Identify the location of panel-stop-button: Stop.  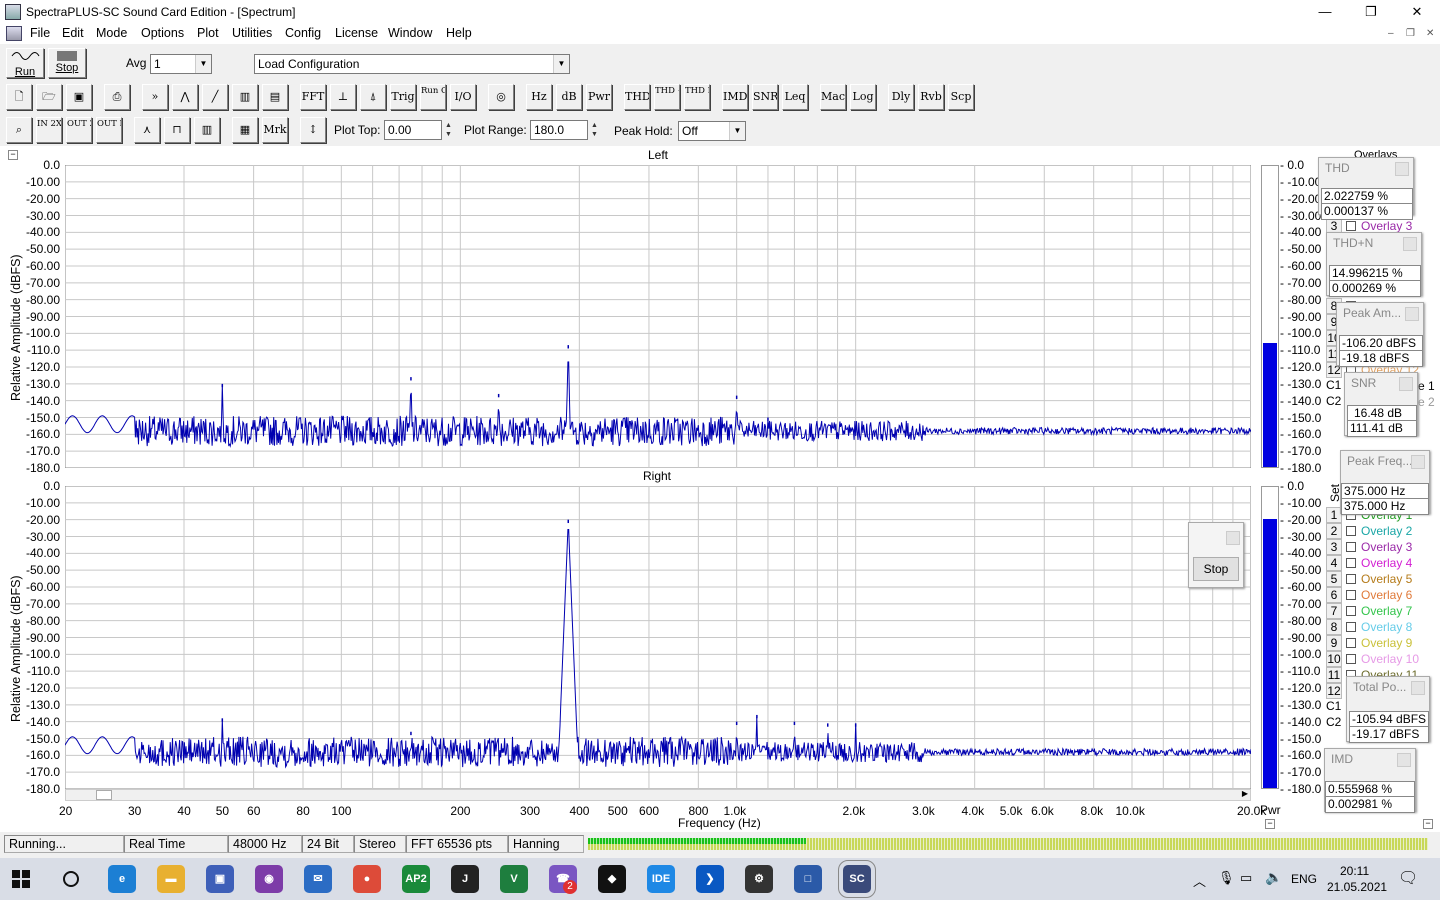
(1216, 569).